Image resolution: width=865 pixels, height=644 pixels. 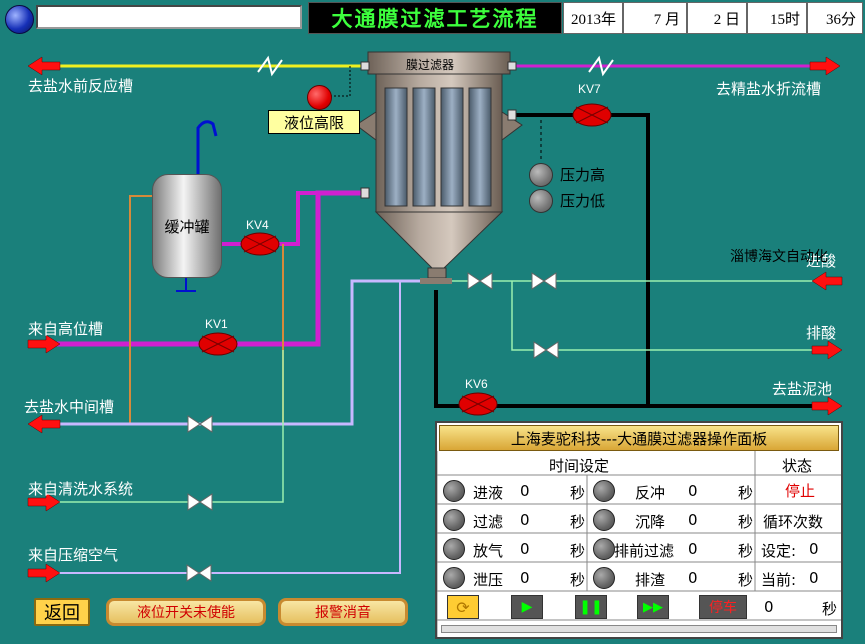 What do you see at coordinates (488, 493) in the screenshot?
I see `row-label-feed: 进液` at bounding box center [488, 493].